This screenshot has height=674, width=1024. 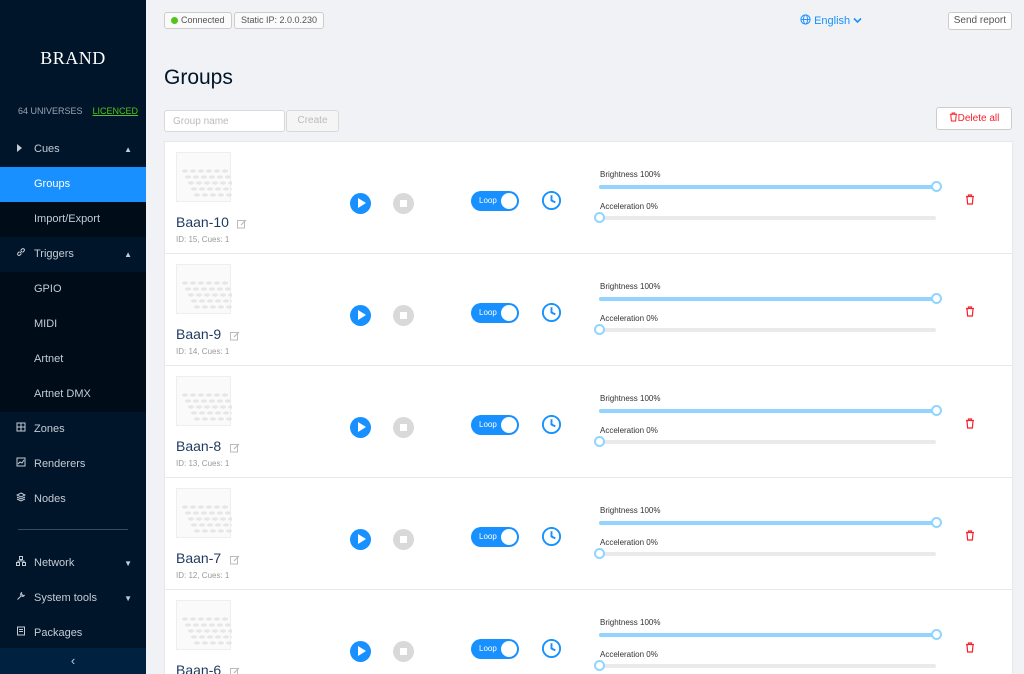 I want to click on send-report-button: Send report, so click(x=979, y=21).